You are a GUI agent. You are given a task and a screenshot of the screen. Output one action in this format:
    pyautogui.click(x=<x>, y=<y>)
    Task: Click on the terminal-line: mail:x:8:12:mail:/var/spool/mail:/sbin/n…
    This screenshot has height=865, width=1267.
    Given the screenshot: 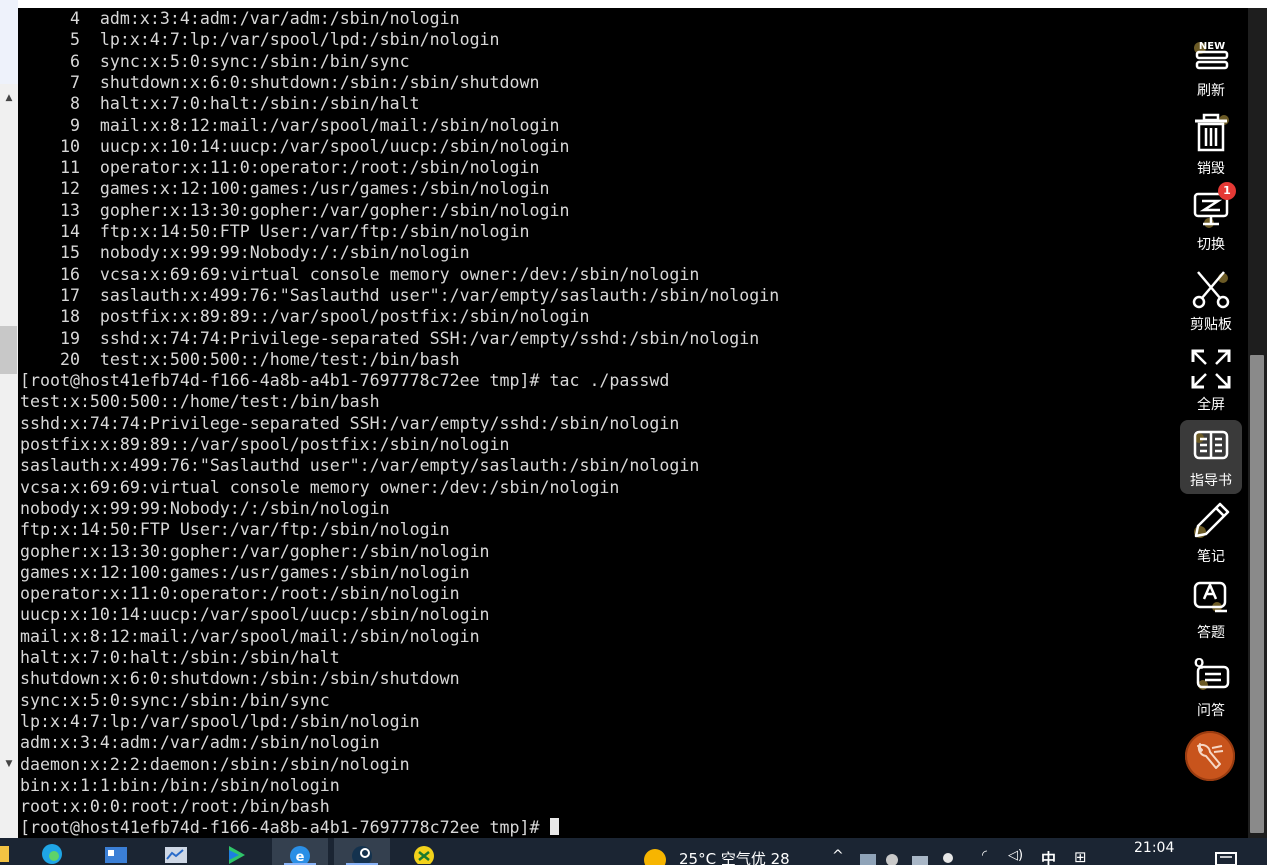 What is the action you would take?
    pyautogui.click(x=250, y=636)
    